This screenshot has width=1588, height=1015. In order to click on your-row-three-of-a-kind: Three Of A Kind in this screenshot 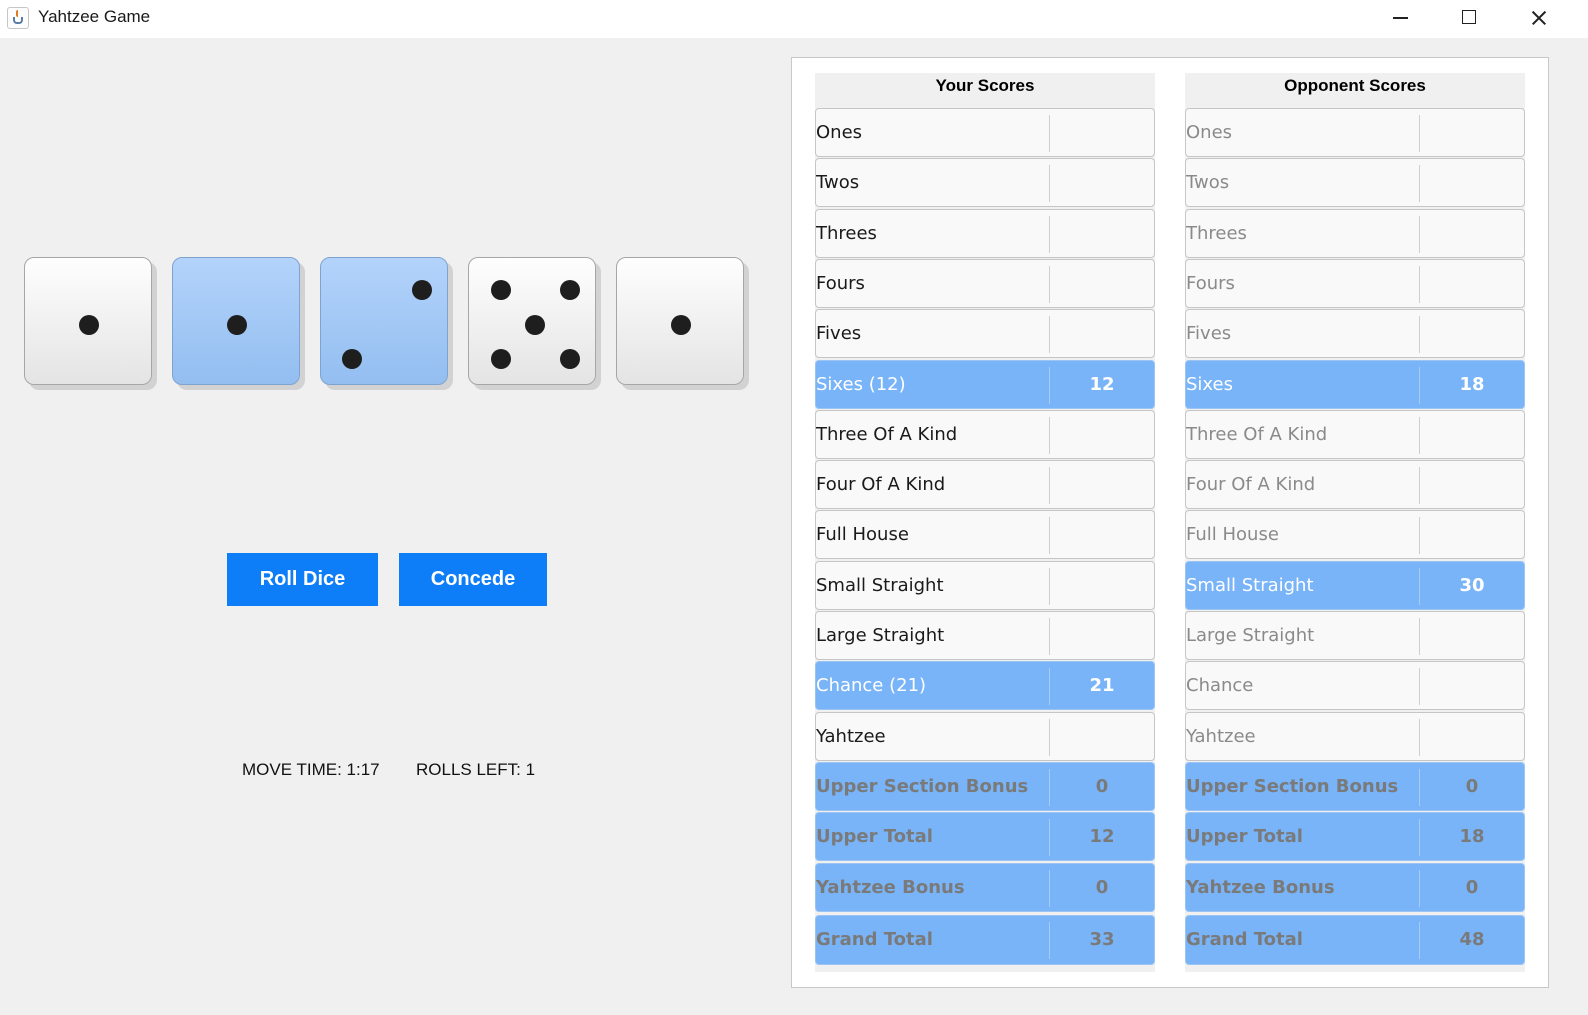, I will do `click(985, 434)`.